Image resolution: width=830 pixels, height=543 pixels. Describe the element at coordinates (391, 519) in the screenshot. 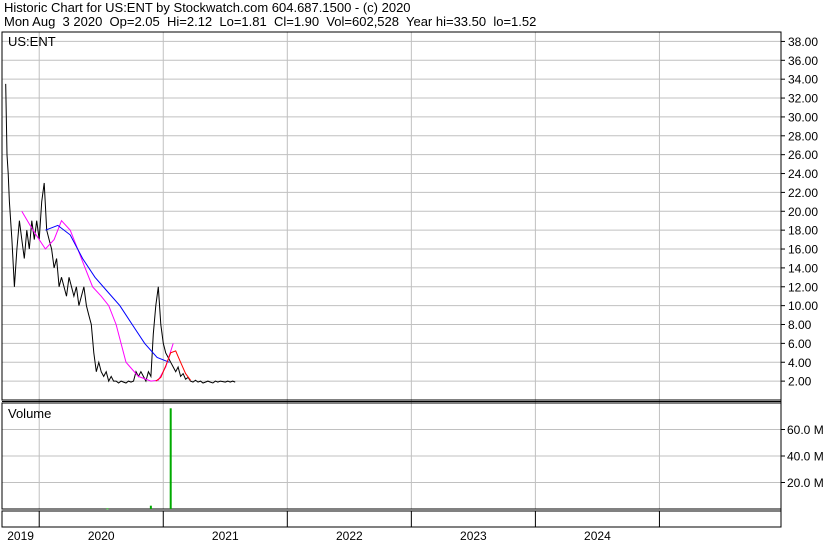

I see `year-axis-border` at that location.